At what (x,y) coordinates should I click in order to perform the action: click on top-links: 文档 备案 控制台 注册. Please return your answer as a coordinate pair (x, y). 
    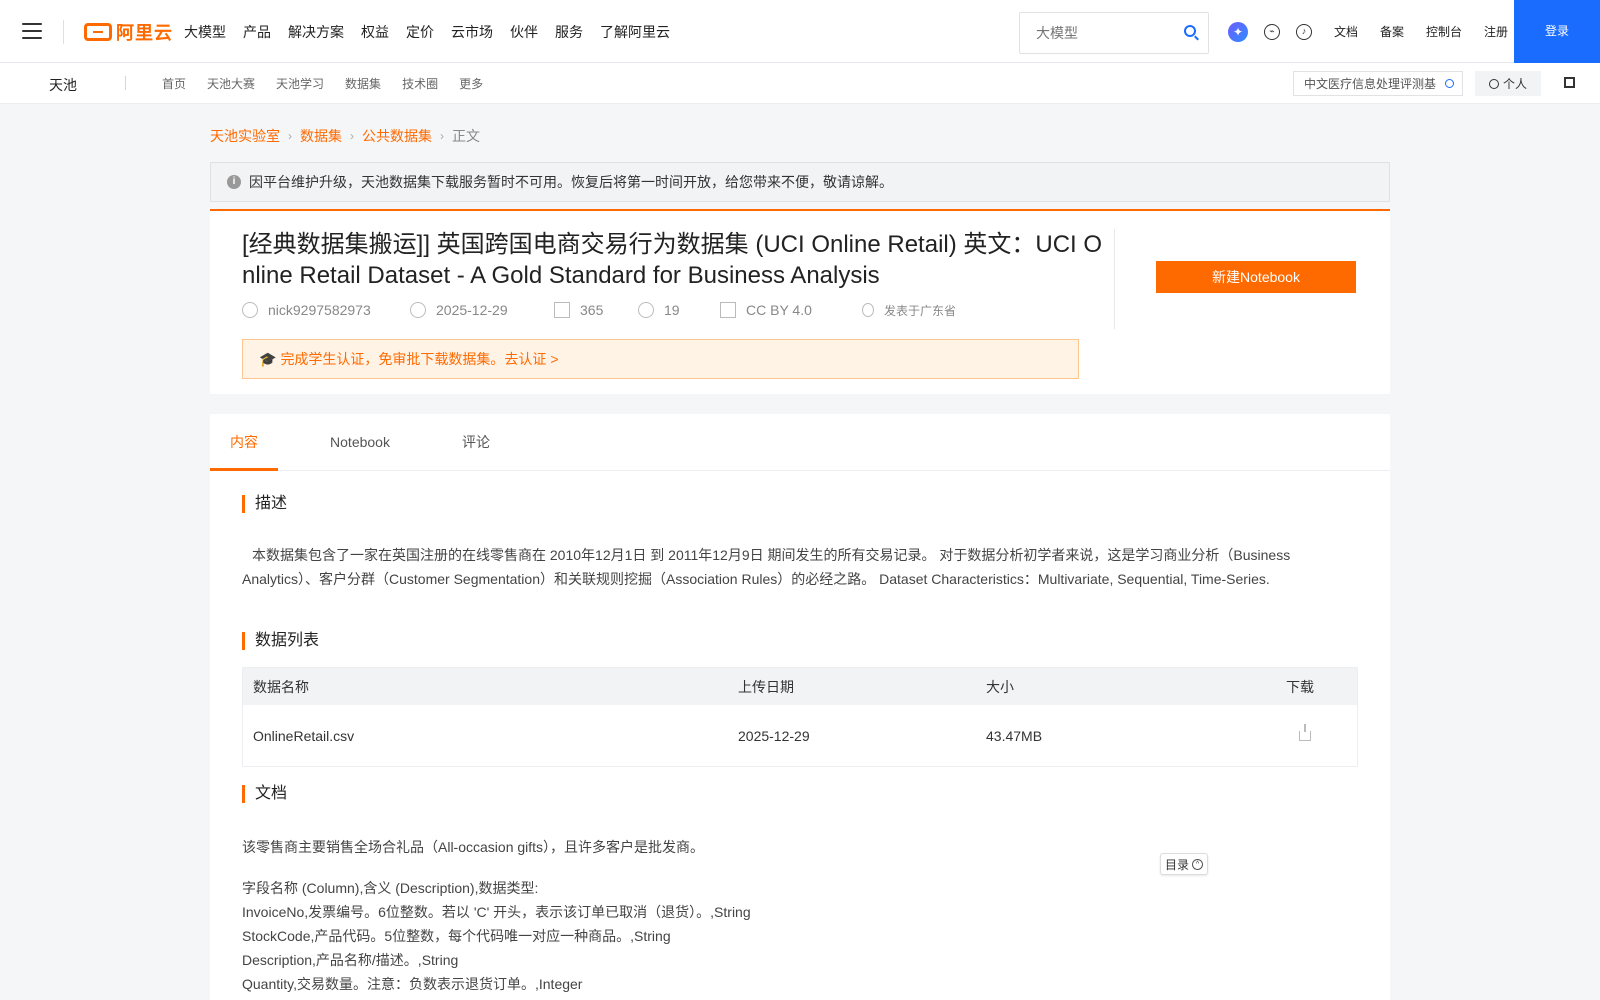
    Looking at the image, I should click on (1432, 31).